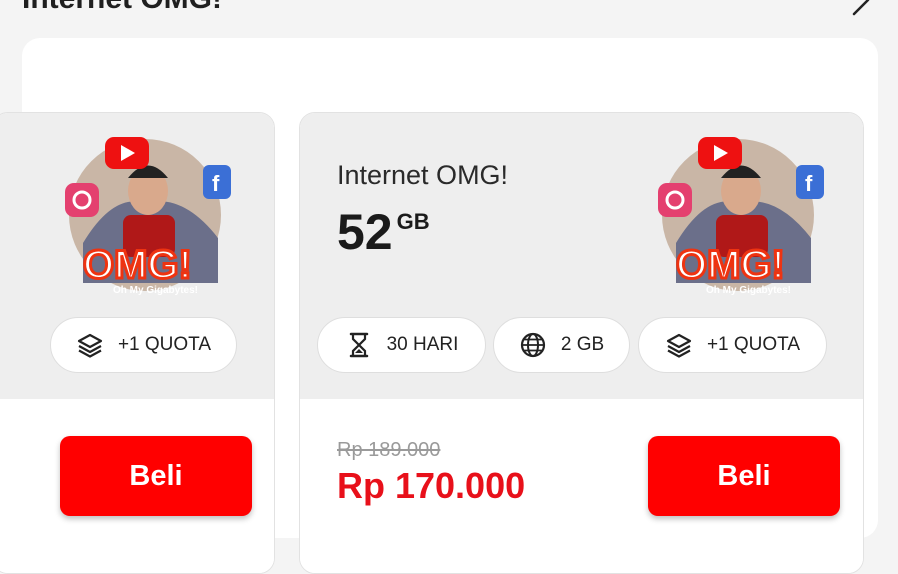  Describe the element at coordinates (532, 345) in the screenshot. I see `globe-icon` at that location.